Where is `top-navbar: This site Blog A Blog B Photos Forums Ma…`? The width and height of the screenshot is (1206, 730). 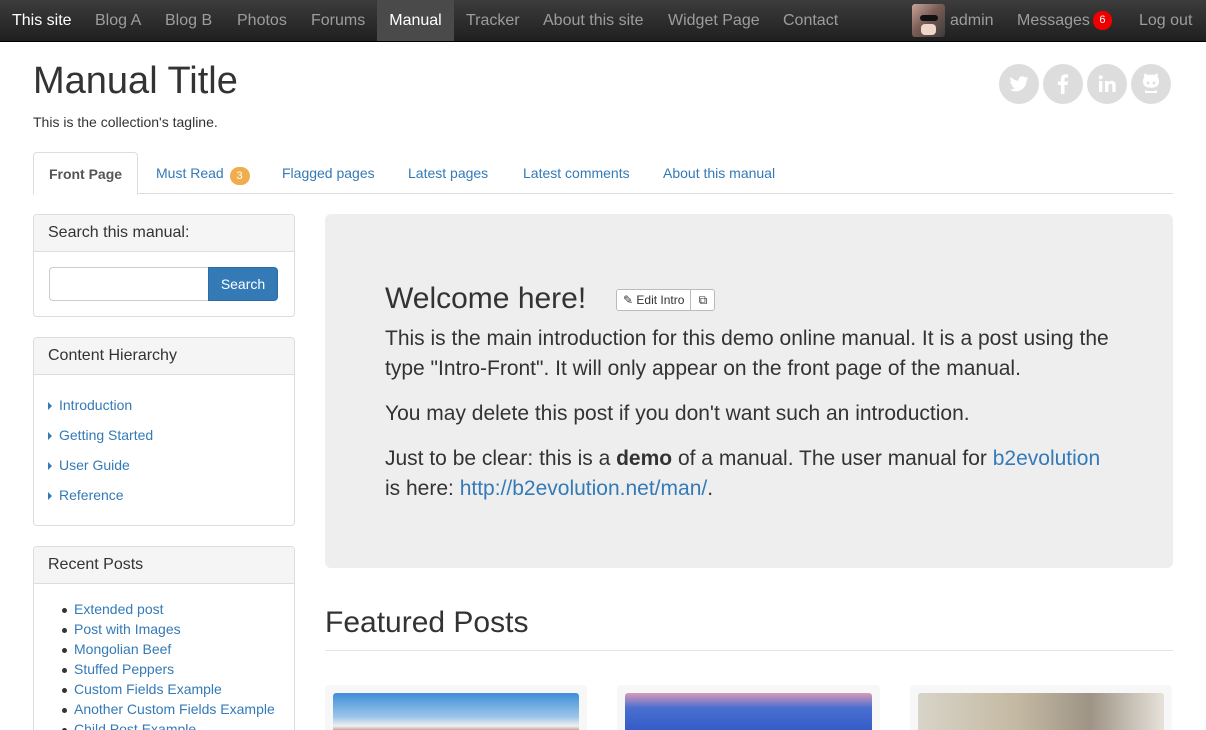
top-navbar: This site Blog A Blog B Photos Forums Ma… is located at coordinates (603, 21).